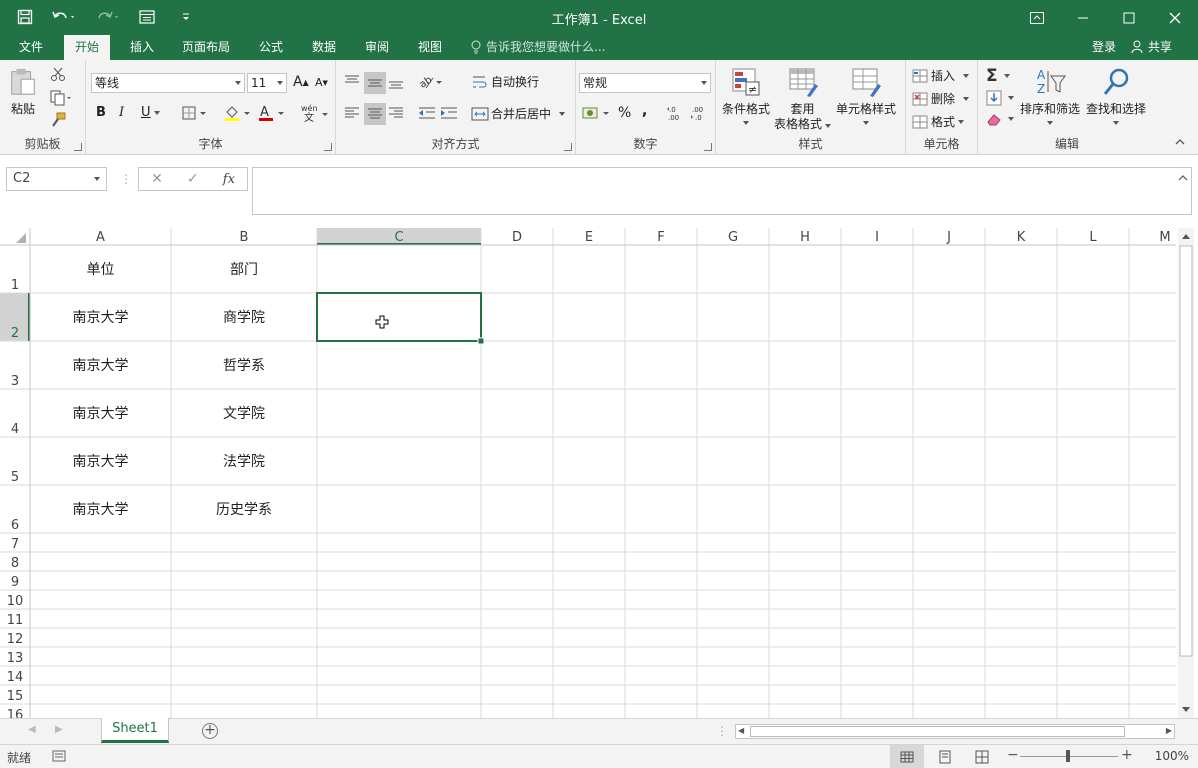 This screenshot has height=768, width=1198. What do you see at coordinates (267, 83) in the screenshot?
I see `font-size-combo: 11` at bounding box center [267, 83].